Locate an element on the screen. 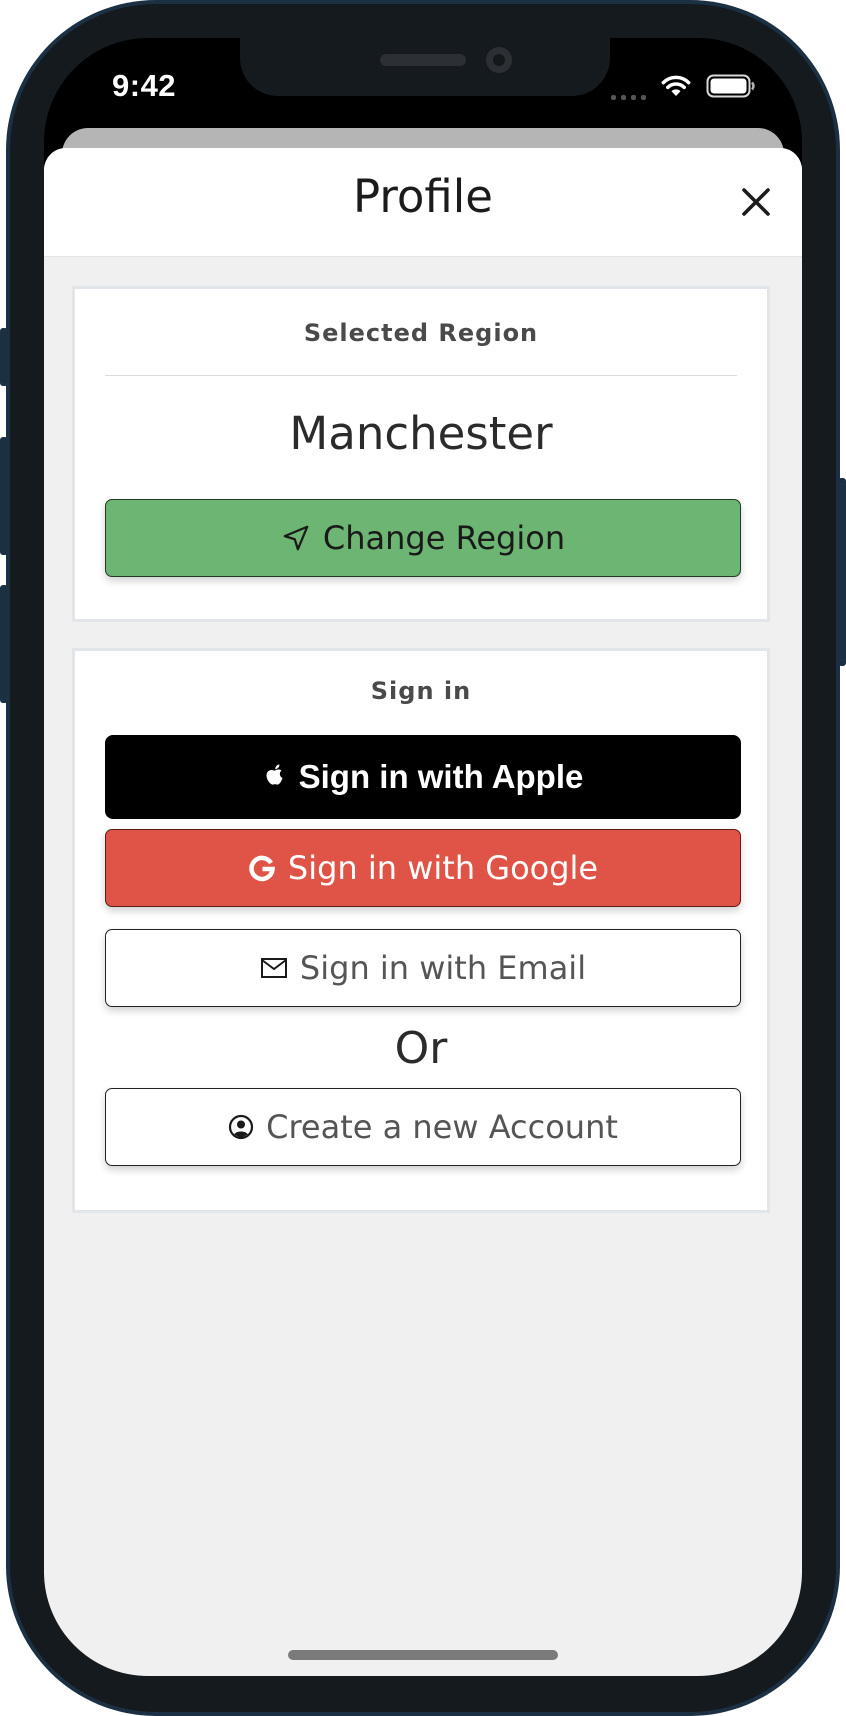 The height and width of the screenshot is (1716, 846). or-separator: Or is located at coordinates (421, 1048).